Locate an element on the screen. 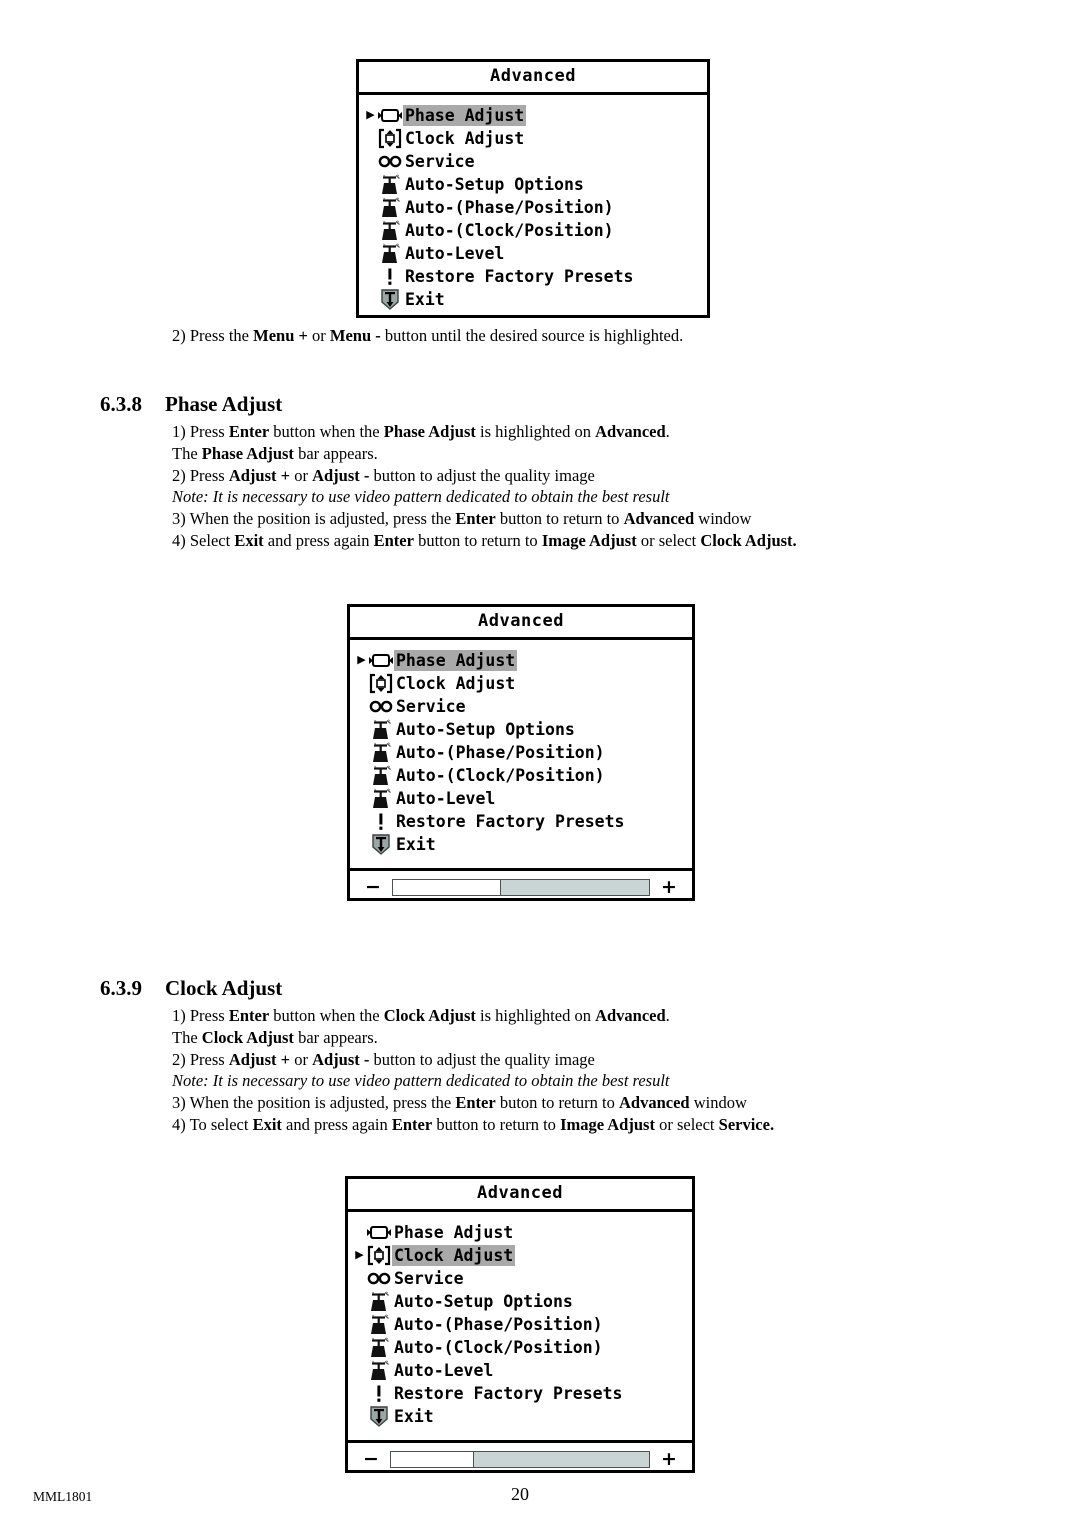  intro-menu-minus: Menu - is located at coordinates (355, 335).